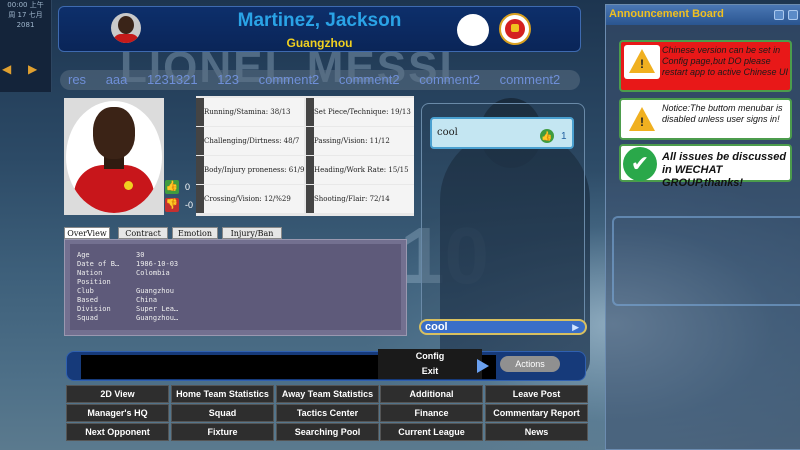  What do you see at coordinates (779, 15) in the screenshot?
I see `minimize-icon` at bounding box center [779, 15].